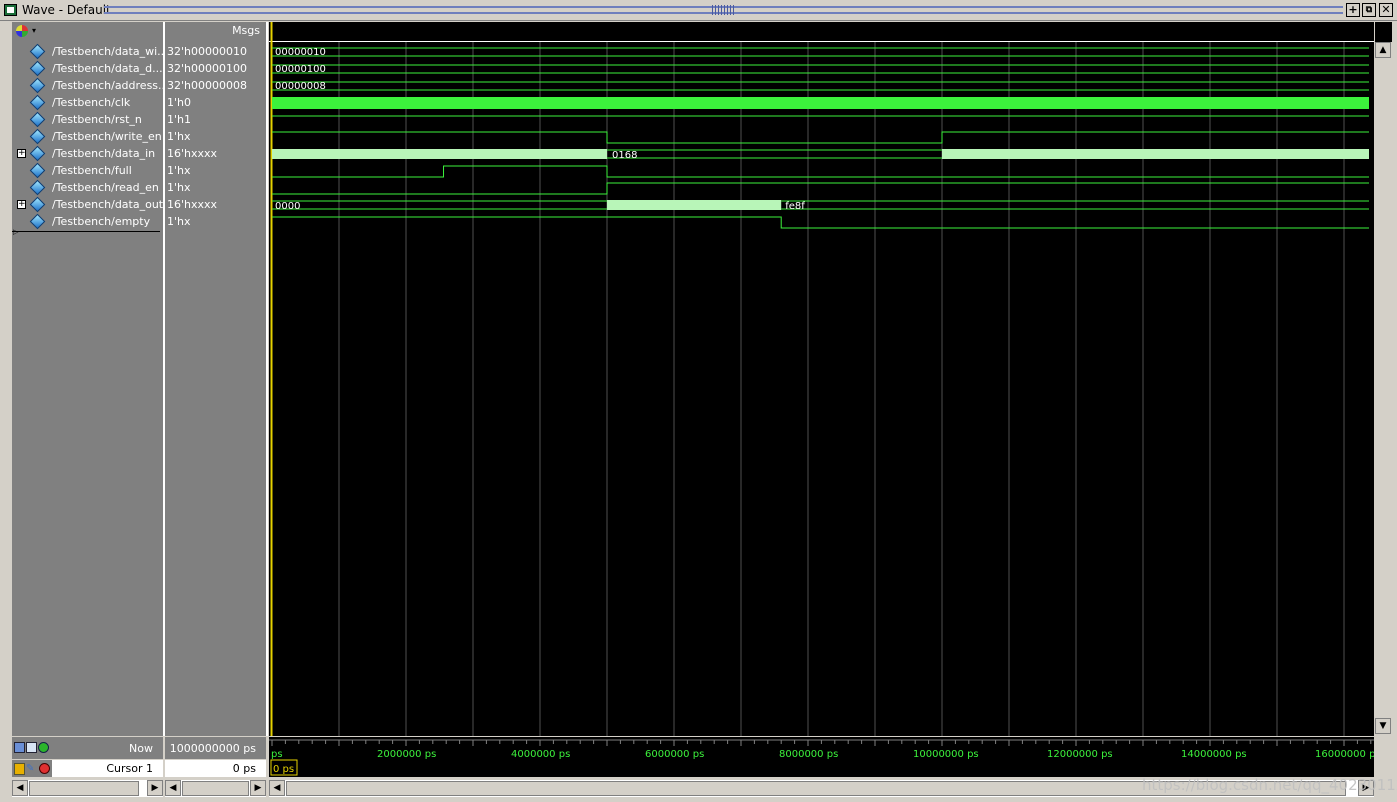 The image size is (1397, 802). Describe the element at coordinates (300, 86) in the screenshot. I see `wave-value-label: 00000008` at that location.